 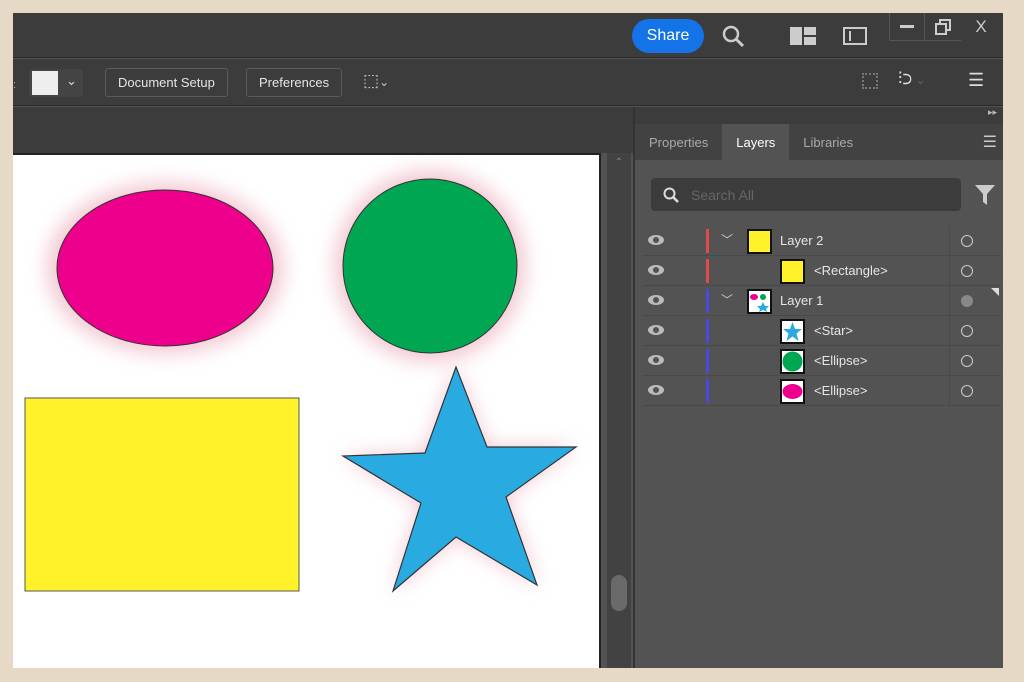 I want to click on layer-name: <Star>, so click(x=833, y=330).